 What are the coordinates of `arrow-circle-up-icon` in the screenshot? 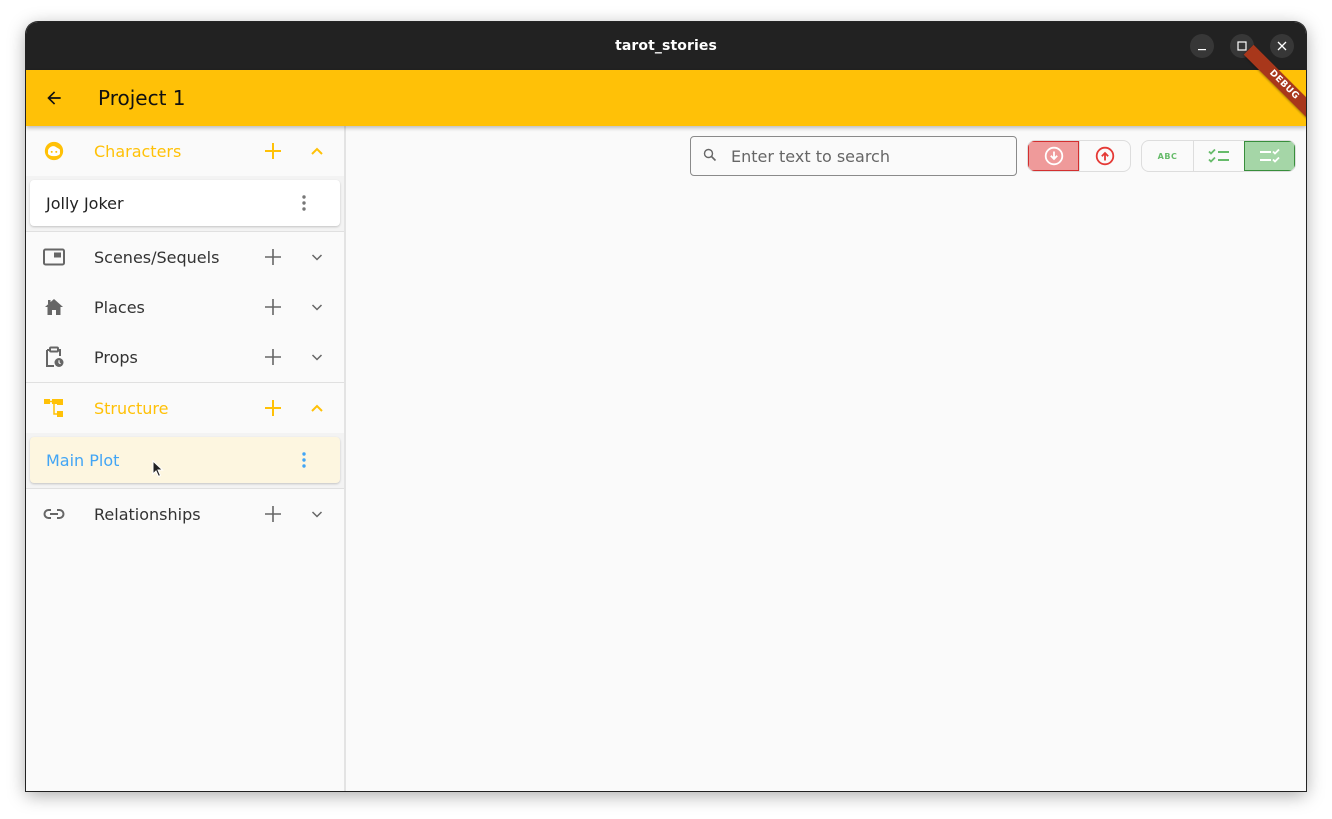 It's located at (1105, 156).